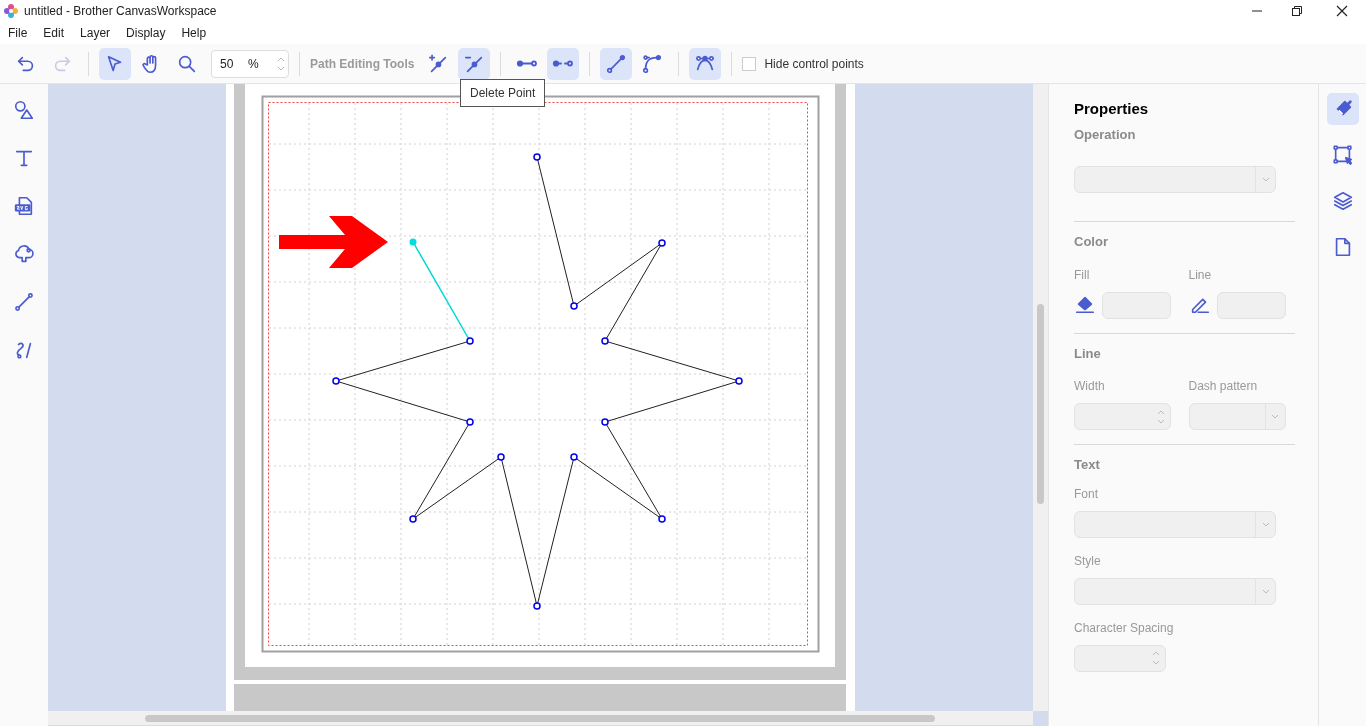  Describe the element at coordinates (527, 63) in the screenshot. I see `connected-nodes-icon` at that location.